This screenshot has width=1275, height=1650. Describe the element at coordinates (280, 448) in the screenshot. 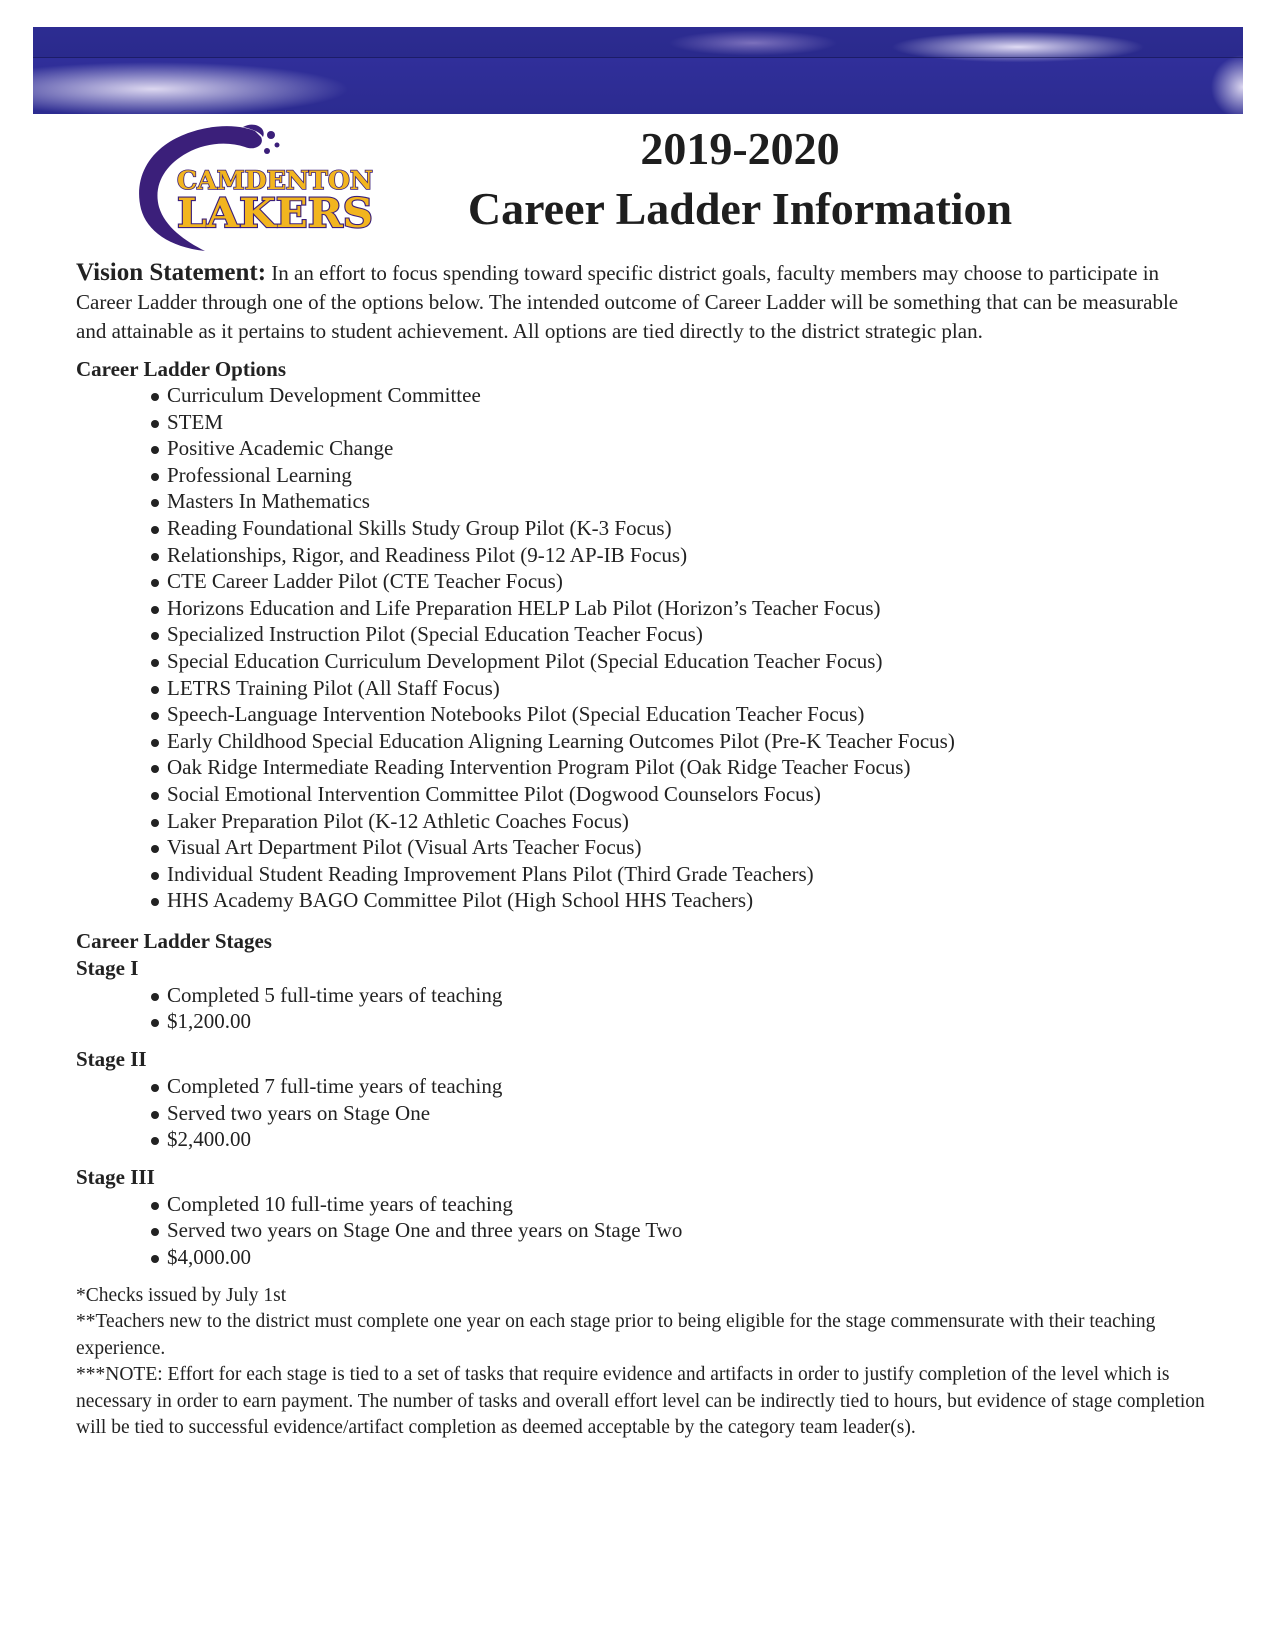

I see `option-text: Positive Academic Change` at that location.